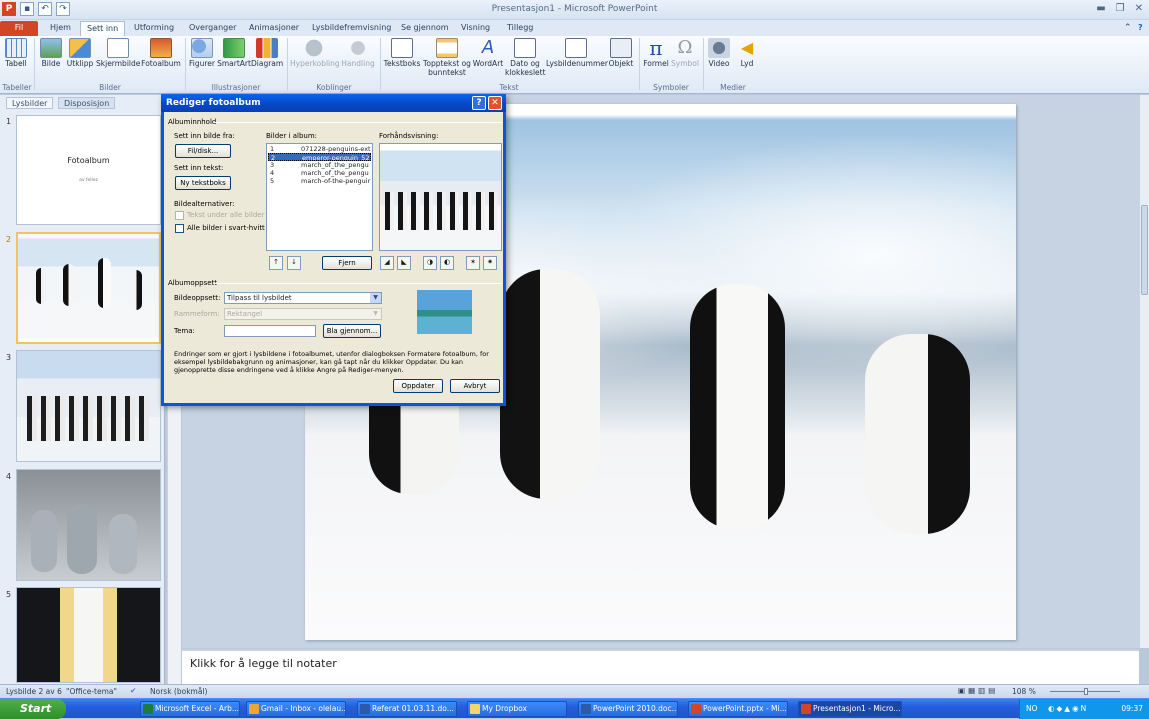 This screenshot has height=719, width=1149. Describe the element at coordinates (213, 103) in the screenshot. I see `dialog-title: Rediger fotoalbum` at that location.